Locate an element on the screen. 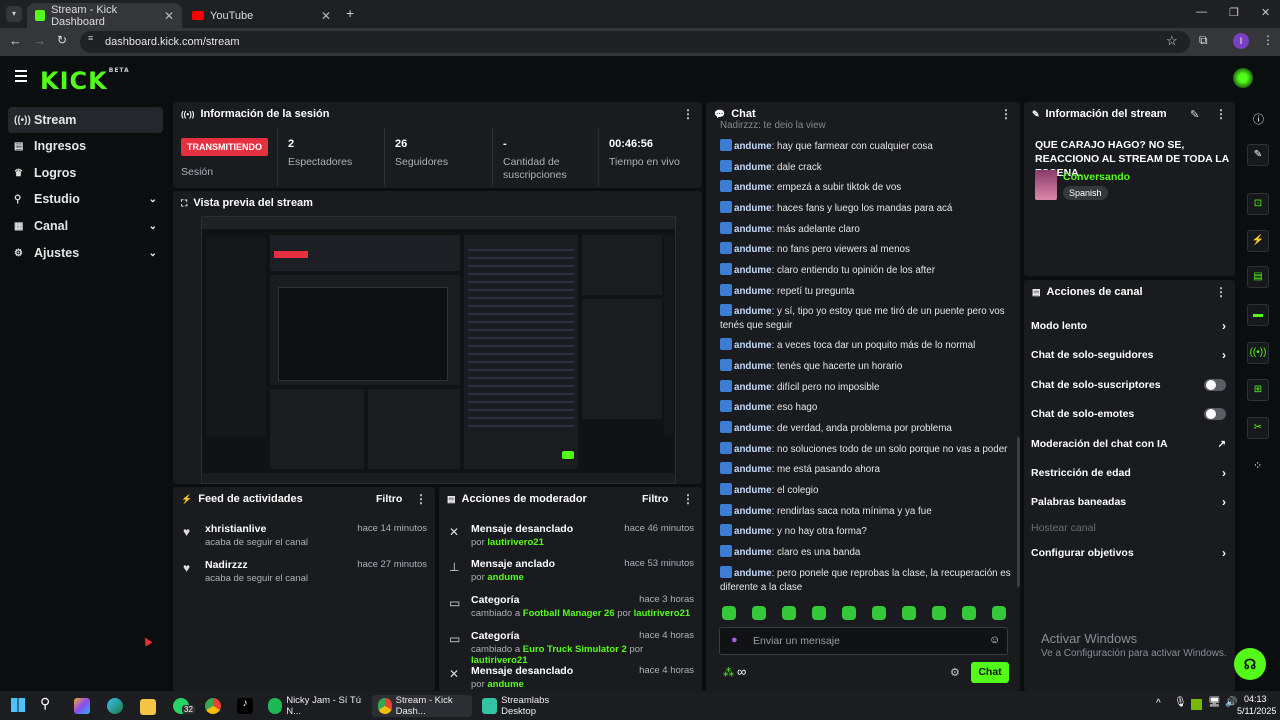 Image resolution: width=1280 pixels, height=720 pixels. emotes-only-toggle is located at coordinates (1215, 414).